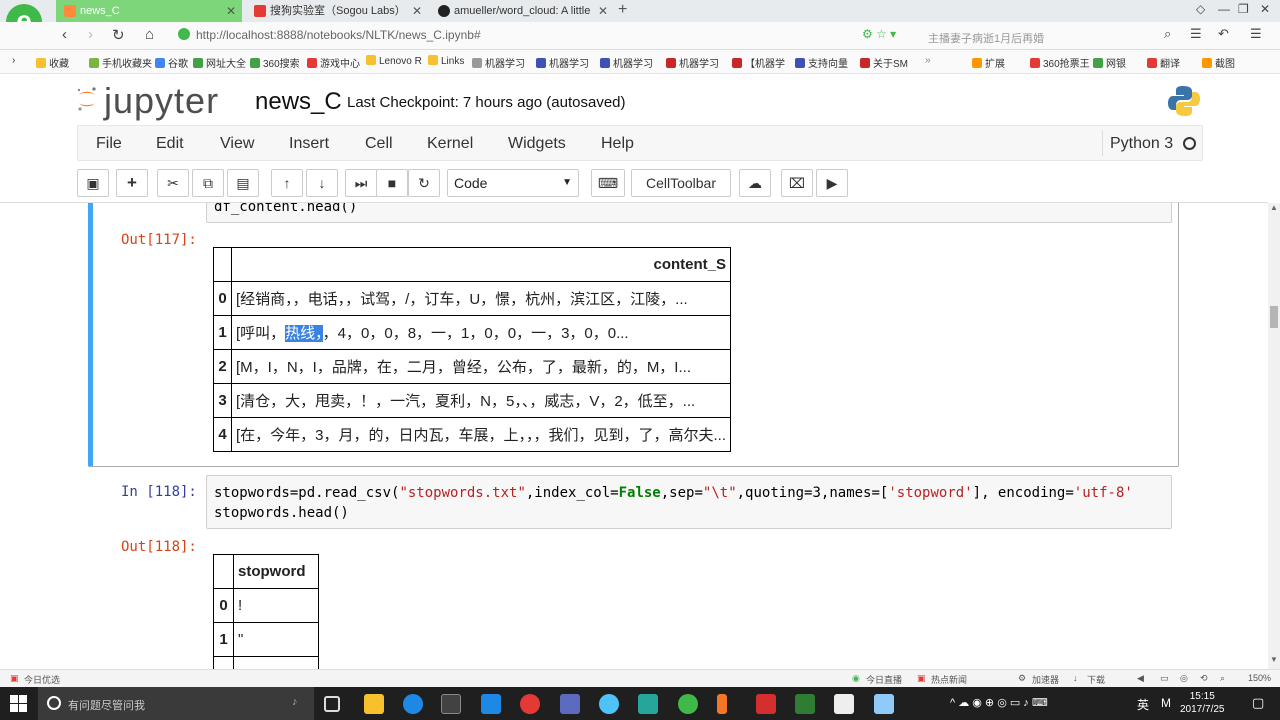 The height and width of the screenshot is (720, 1280). Describe the element at coordinates (1140, 678) in the screenshot. I see `sound-icon: ◀` at that location.